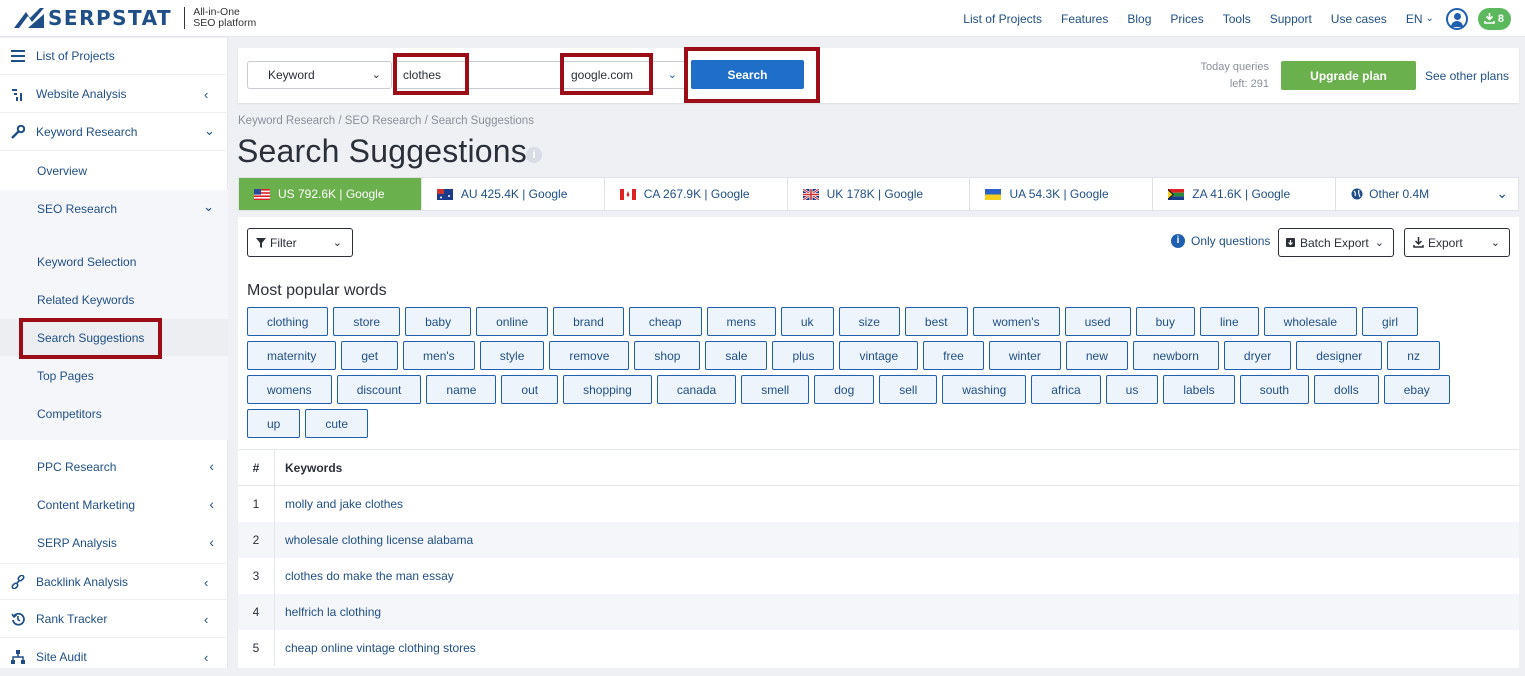  Describe the element at coordinates (114, 56) in the screenshot. I see `sidebar-item-list-of-projects: List of Projects` at that location.